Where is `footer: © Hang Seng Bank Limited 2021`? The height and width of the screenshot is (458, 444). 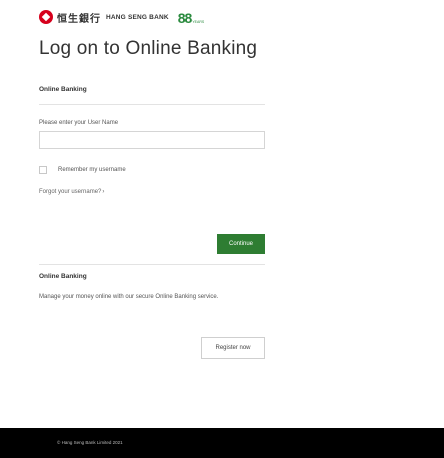
footer: © Hang Seng Bank Limited 2021 is located at coordinates (222, 443).